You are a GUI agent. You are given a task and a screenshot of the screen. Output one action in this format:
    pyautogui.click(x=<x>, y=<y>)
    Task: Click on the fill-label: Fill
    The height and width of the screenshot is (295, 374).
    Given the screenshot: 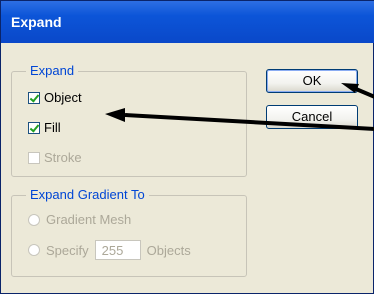 What is the action you would take?
    pyautogui.click(x=52, y=127)
    